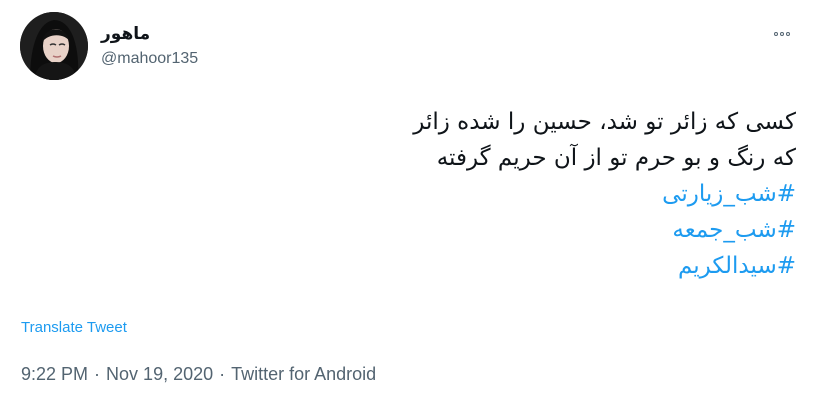  Describe the element at coordinates (149, 59) in the screenshot. I see `author-handle: @mahoor135` at that location.